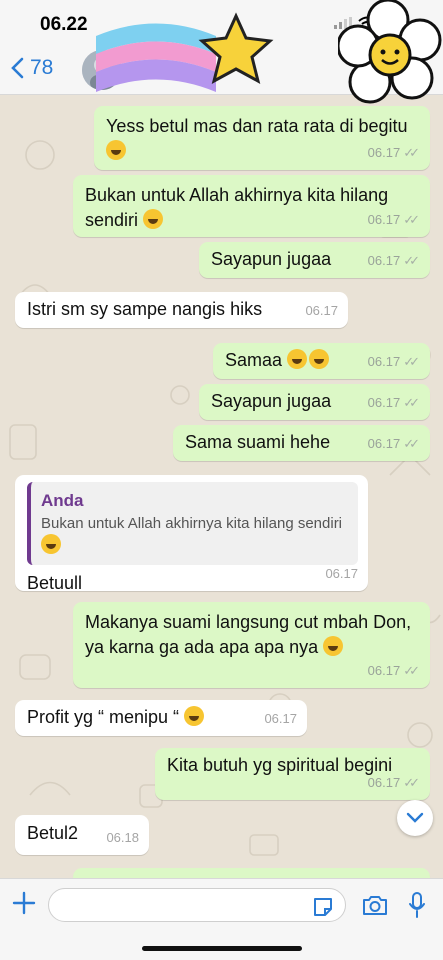 The width and height of the screenshot is (443, 960). What do you see at coordinates (82, 835) in the screenshot?
I see `message-incoming: Betul2 06.18` at bounding box center [82, 835].